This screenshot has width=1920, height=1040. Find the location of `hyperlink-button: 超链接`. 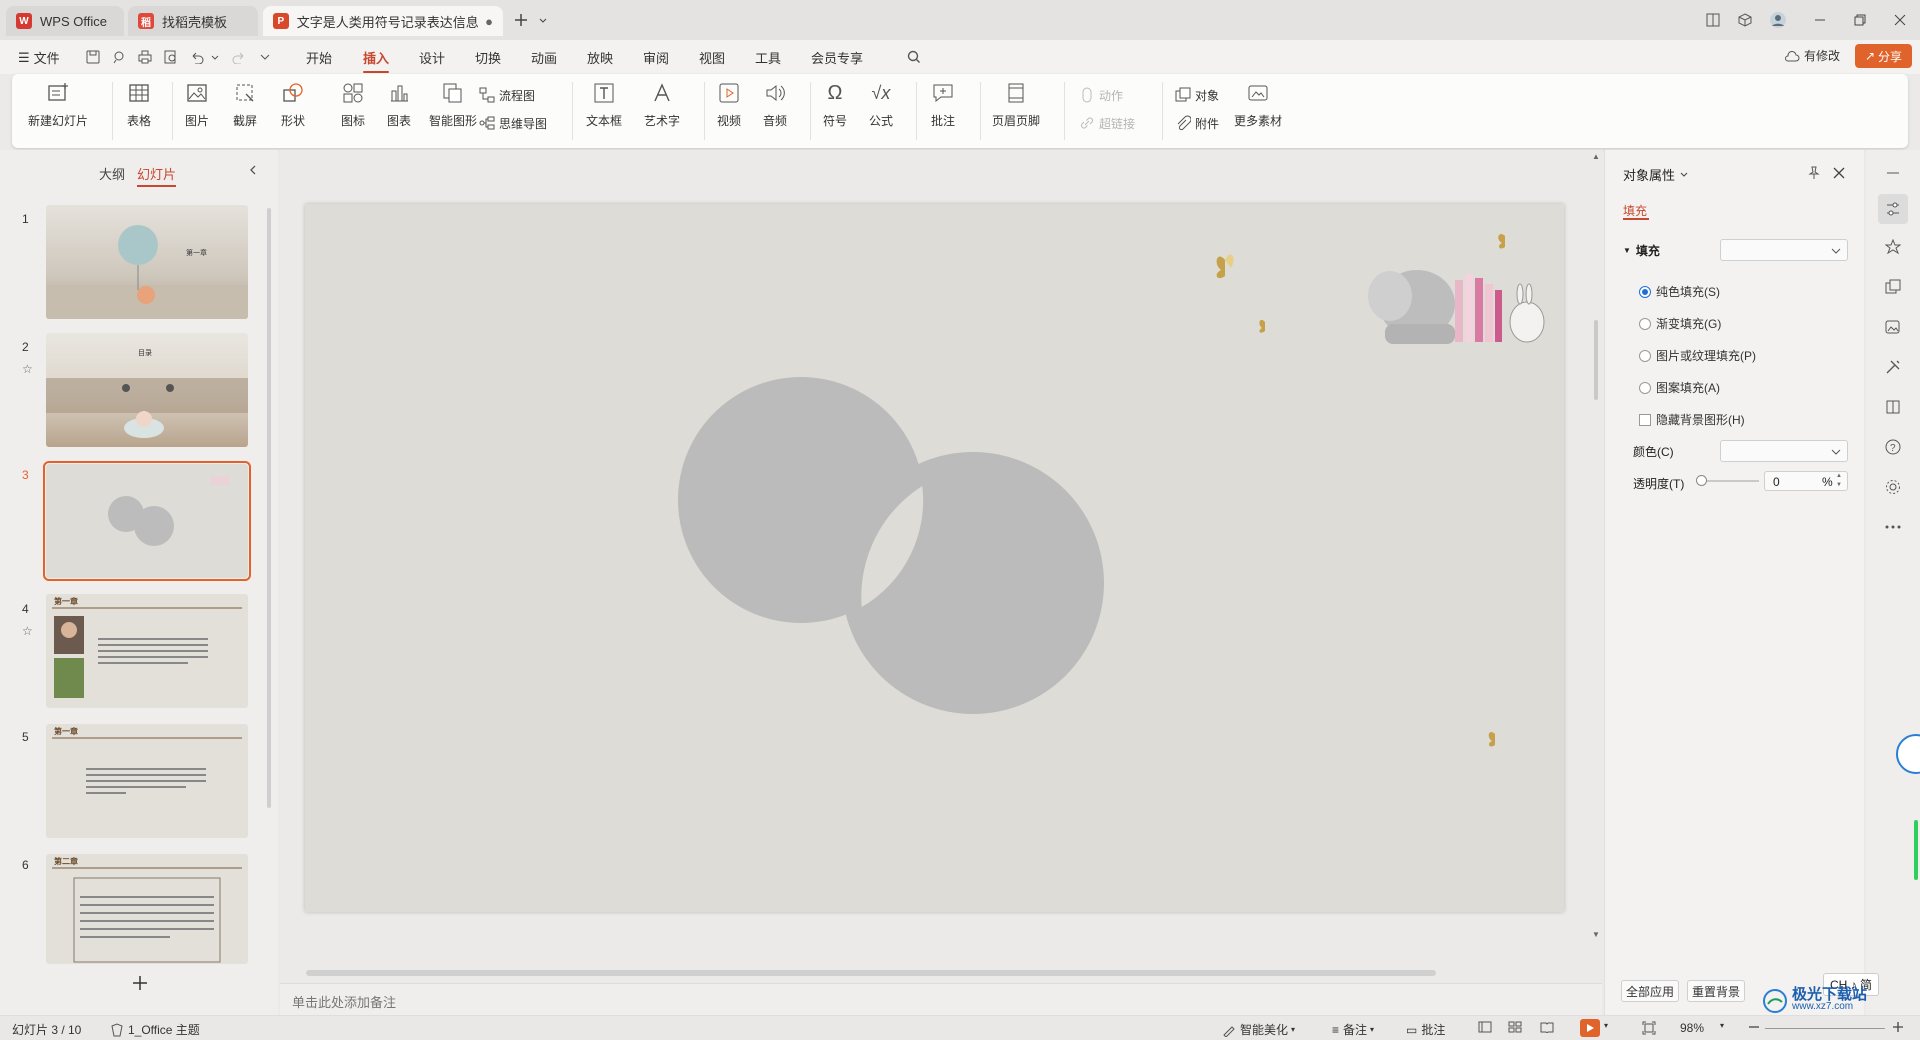

hyperlink-button: 超链接 is located at coordinates (1106, 123).